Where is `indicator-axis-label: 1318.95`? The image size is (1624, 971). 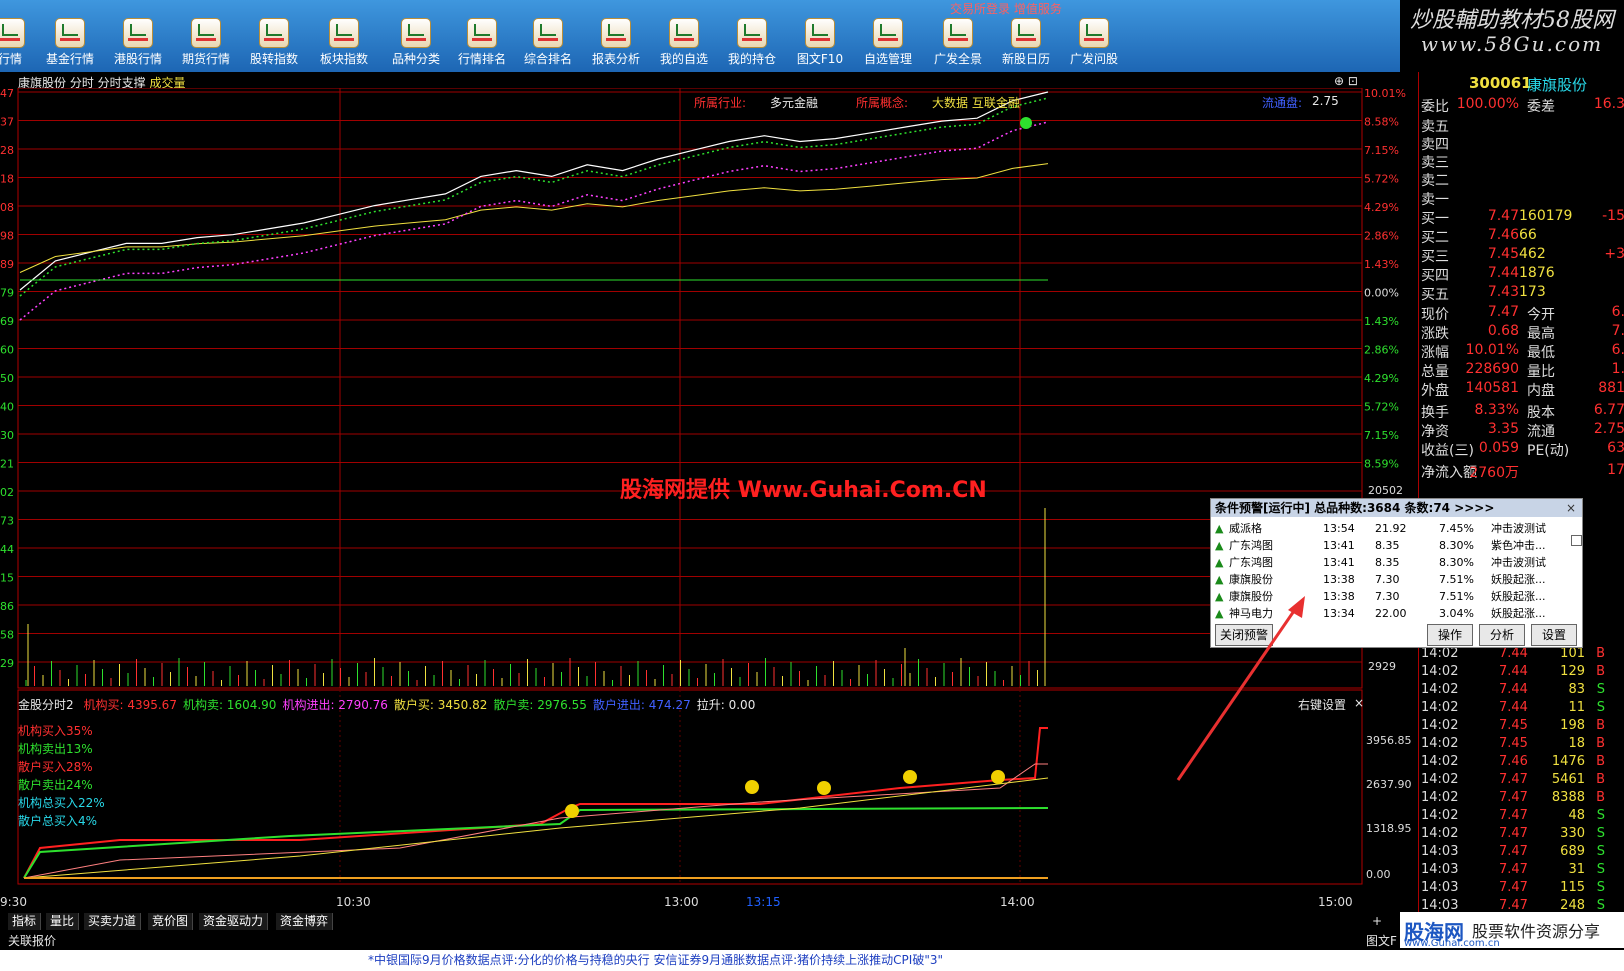 indicator-axis-label: 1318.95 is located at coordinates (1389, 828).